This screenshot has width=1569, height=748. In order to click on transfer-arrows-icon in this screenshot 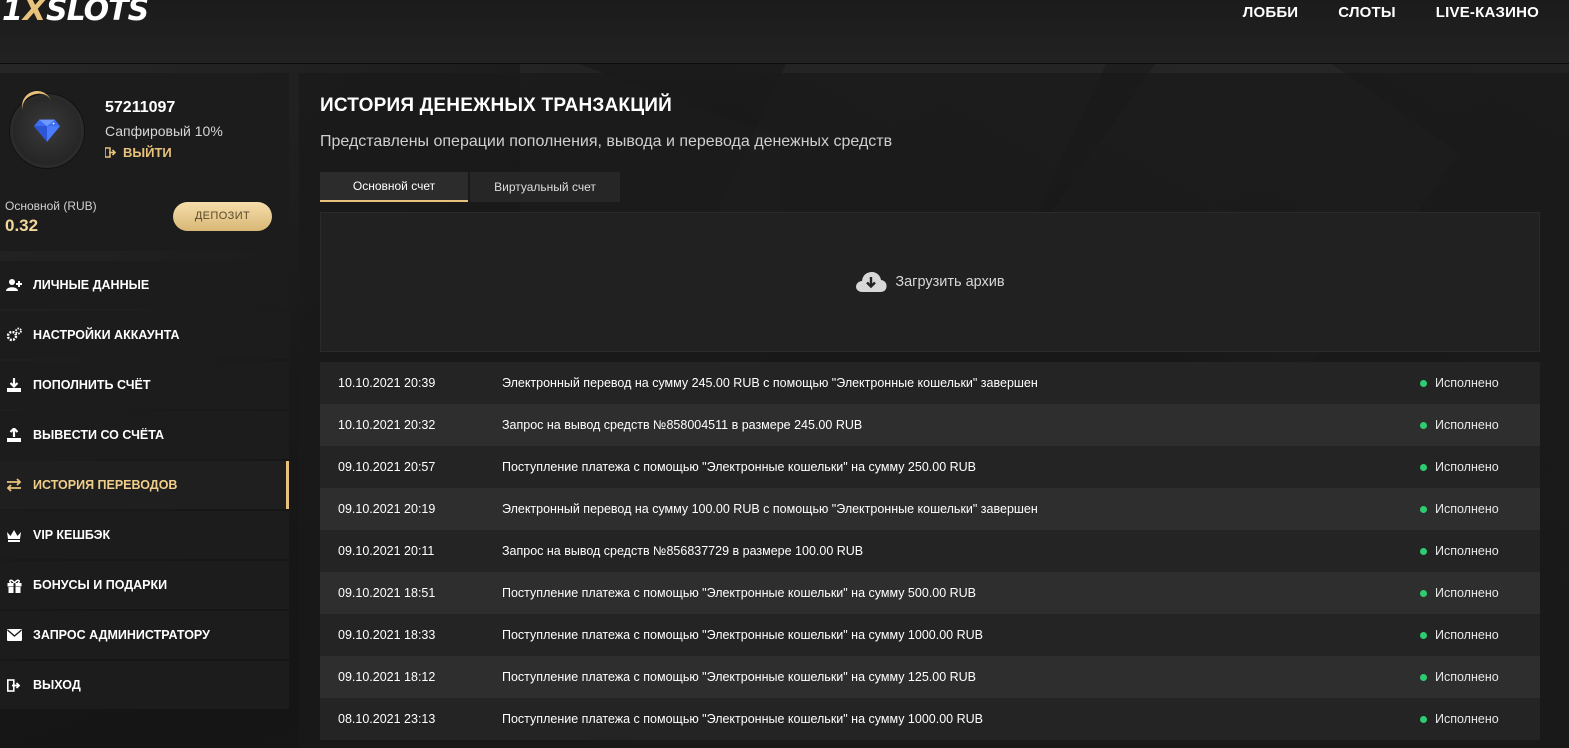, I will do `click(14, 485)`.